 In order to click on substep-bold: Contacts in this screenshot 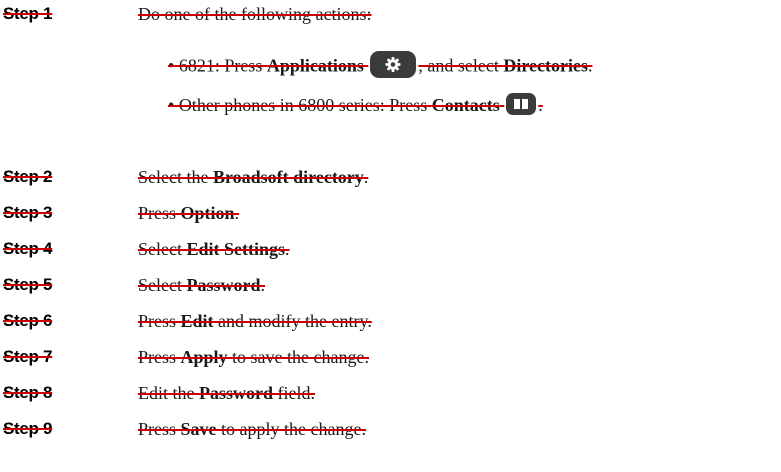, I will do `click(465, 105)`.